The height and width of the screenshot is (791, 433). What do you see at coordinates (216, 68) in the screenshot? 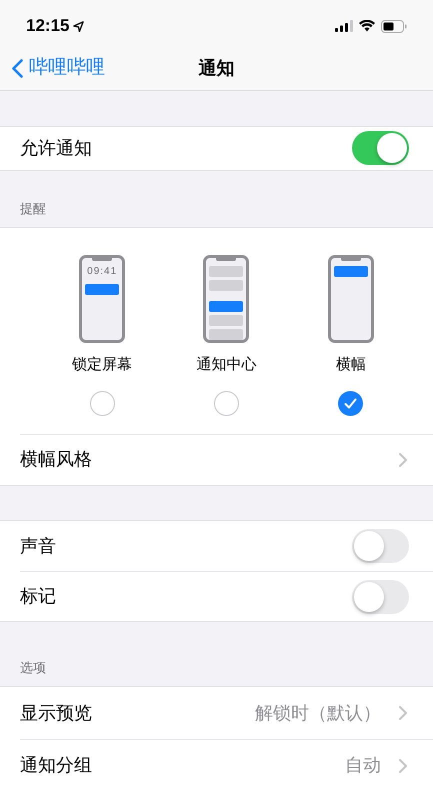
I see `page-title: 通知` at bounding box center [216, 68].